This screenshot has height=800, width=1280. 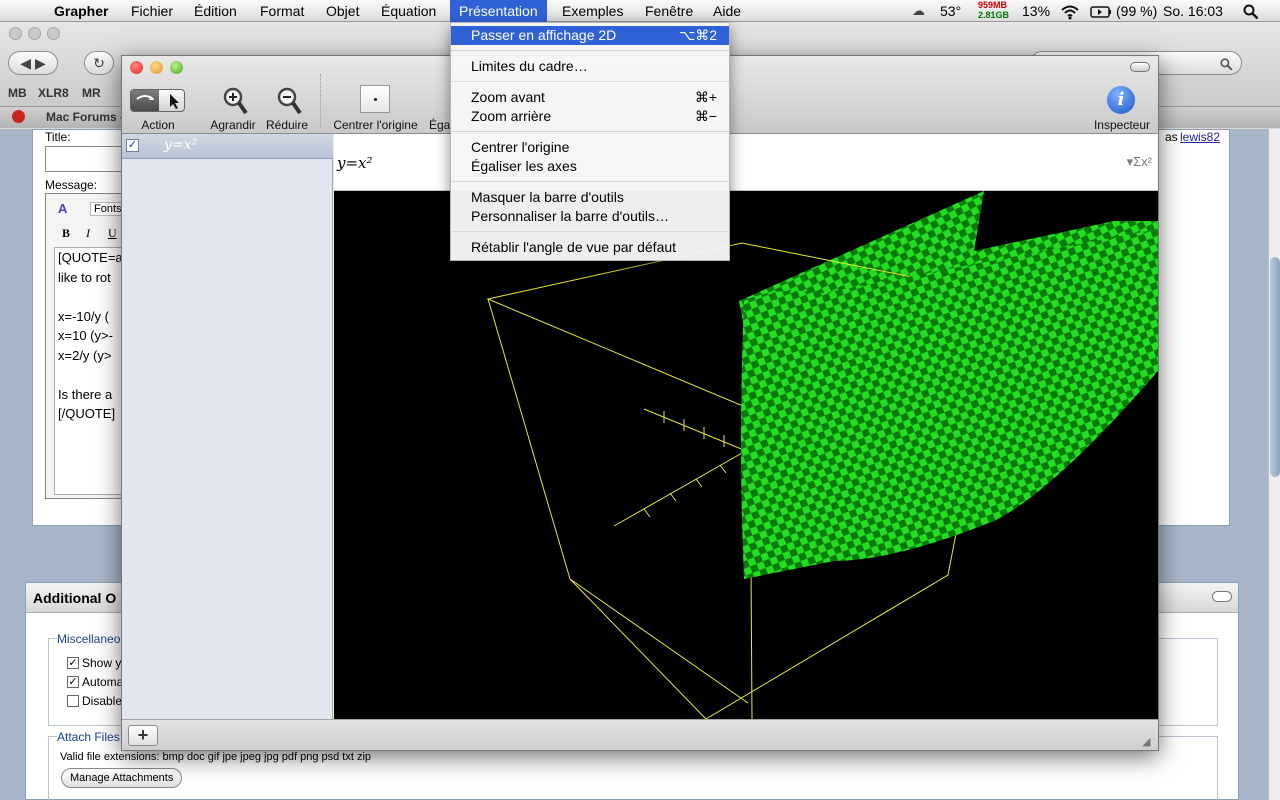 What do you see at coordinates (233, 125) in the screenshot?
I see `zoom-in-label: Agrandir` at bounding box center [233, 125].